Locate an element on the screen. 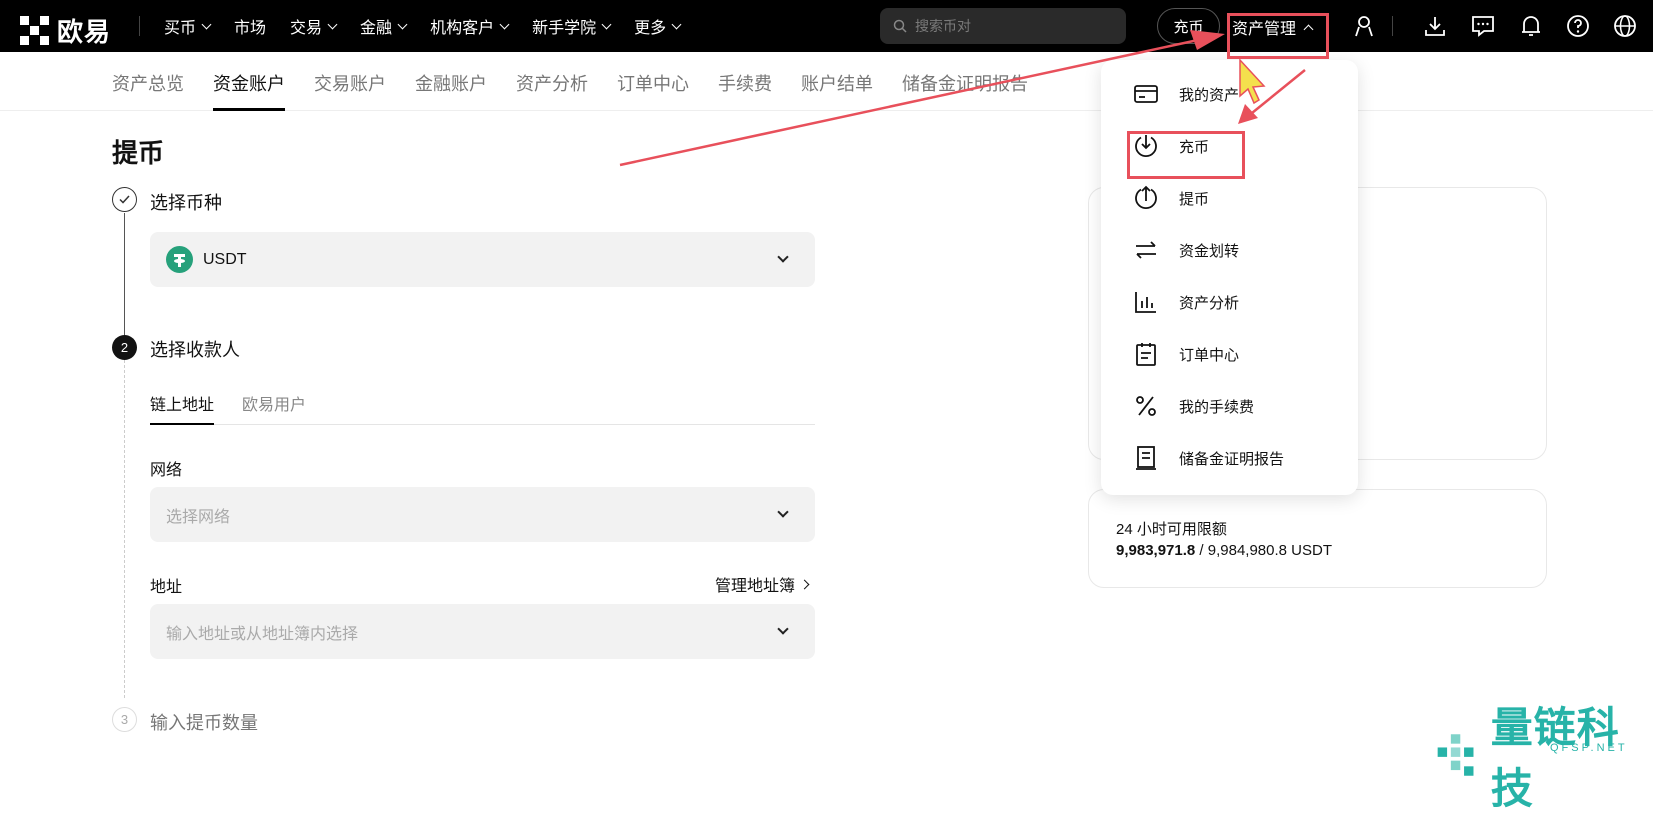  annotation-arrows is located at coordinates (962, 98).